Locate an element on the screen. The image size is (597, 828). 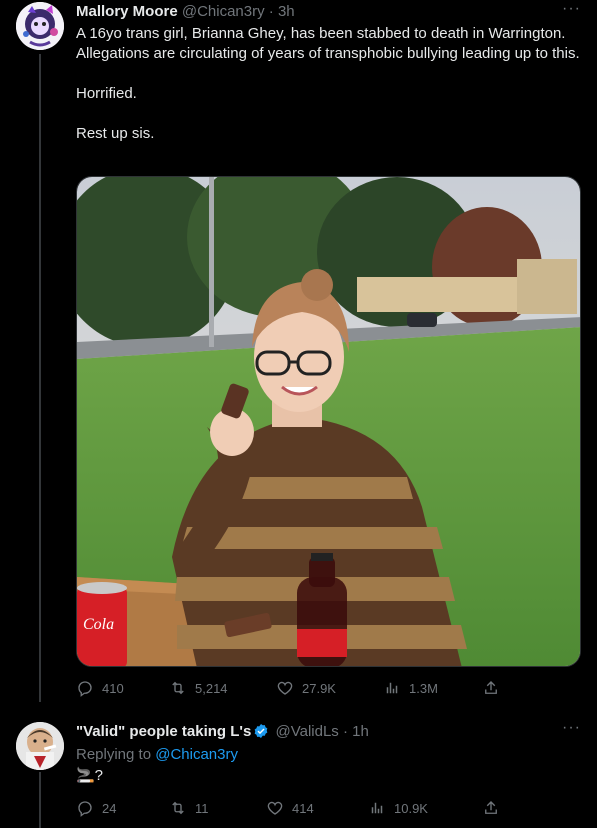
reply-button: 410 is located at coordinates (100, 688).